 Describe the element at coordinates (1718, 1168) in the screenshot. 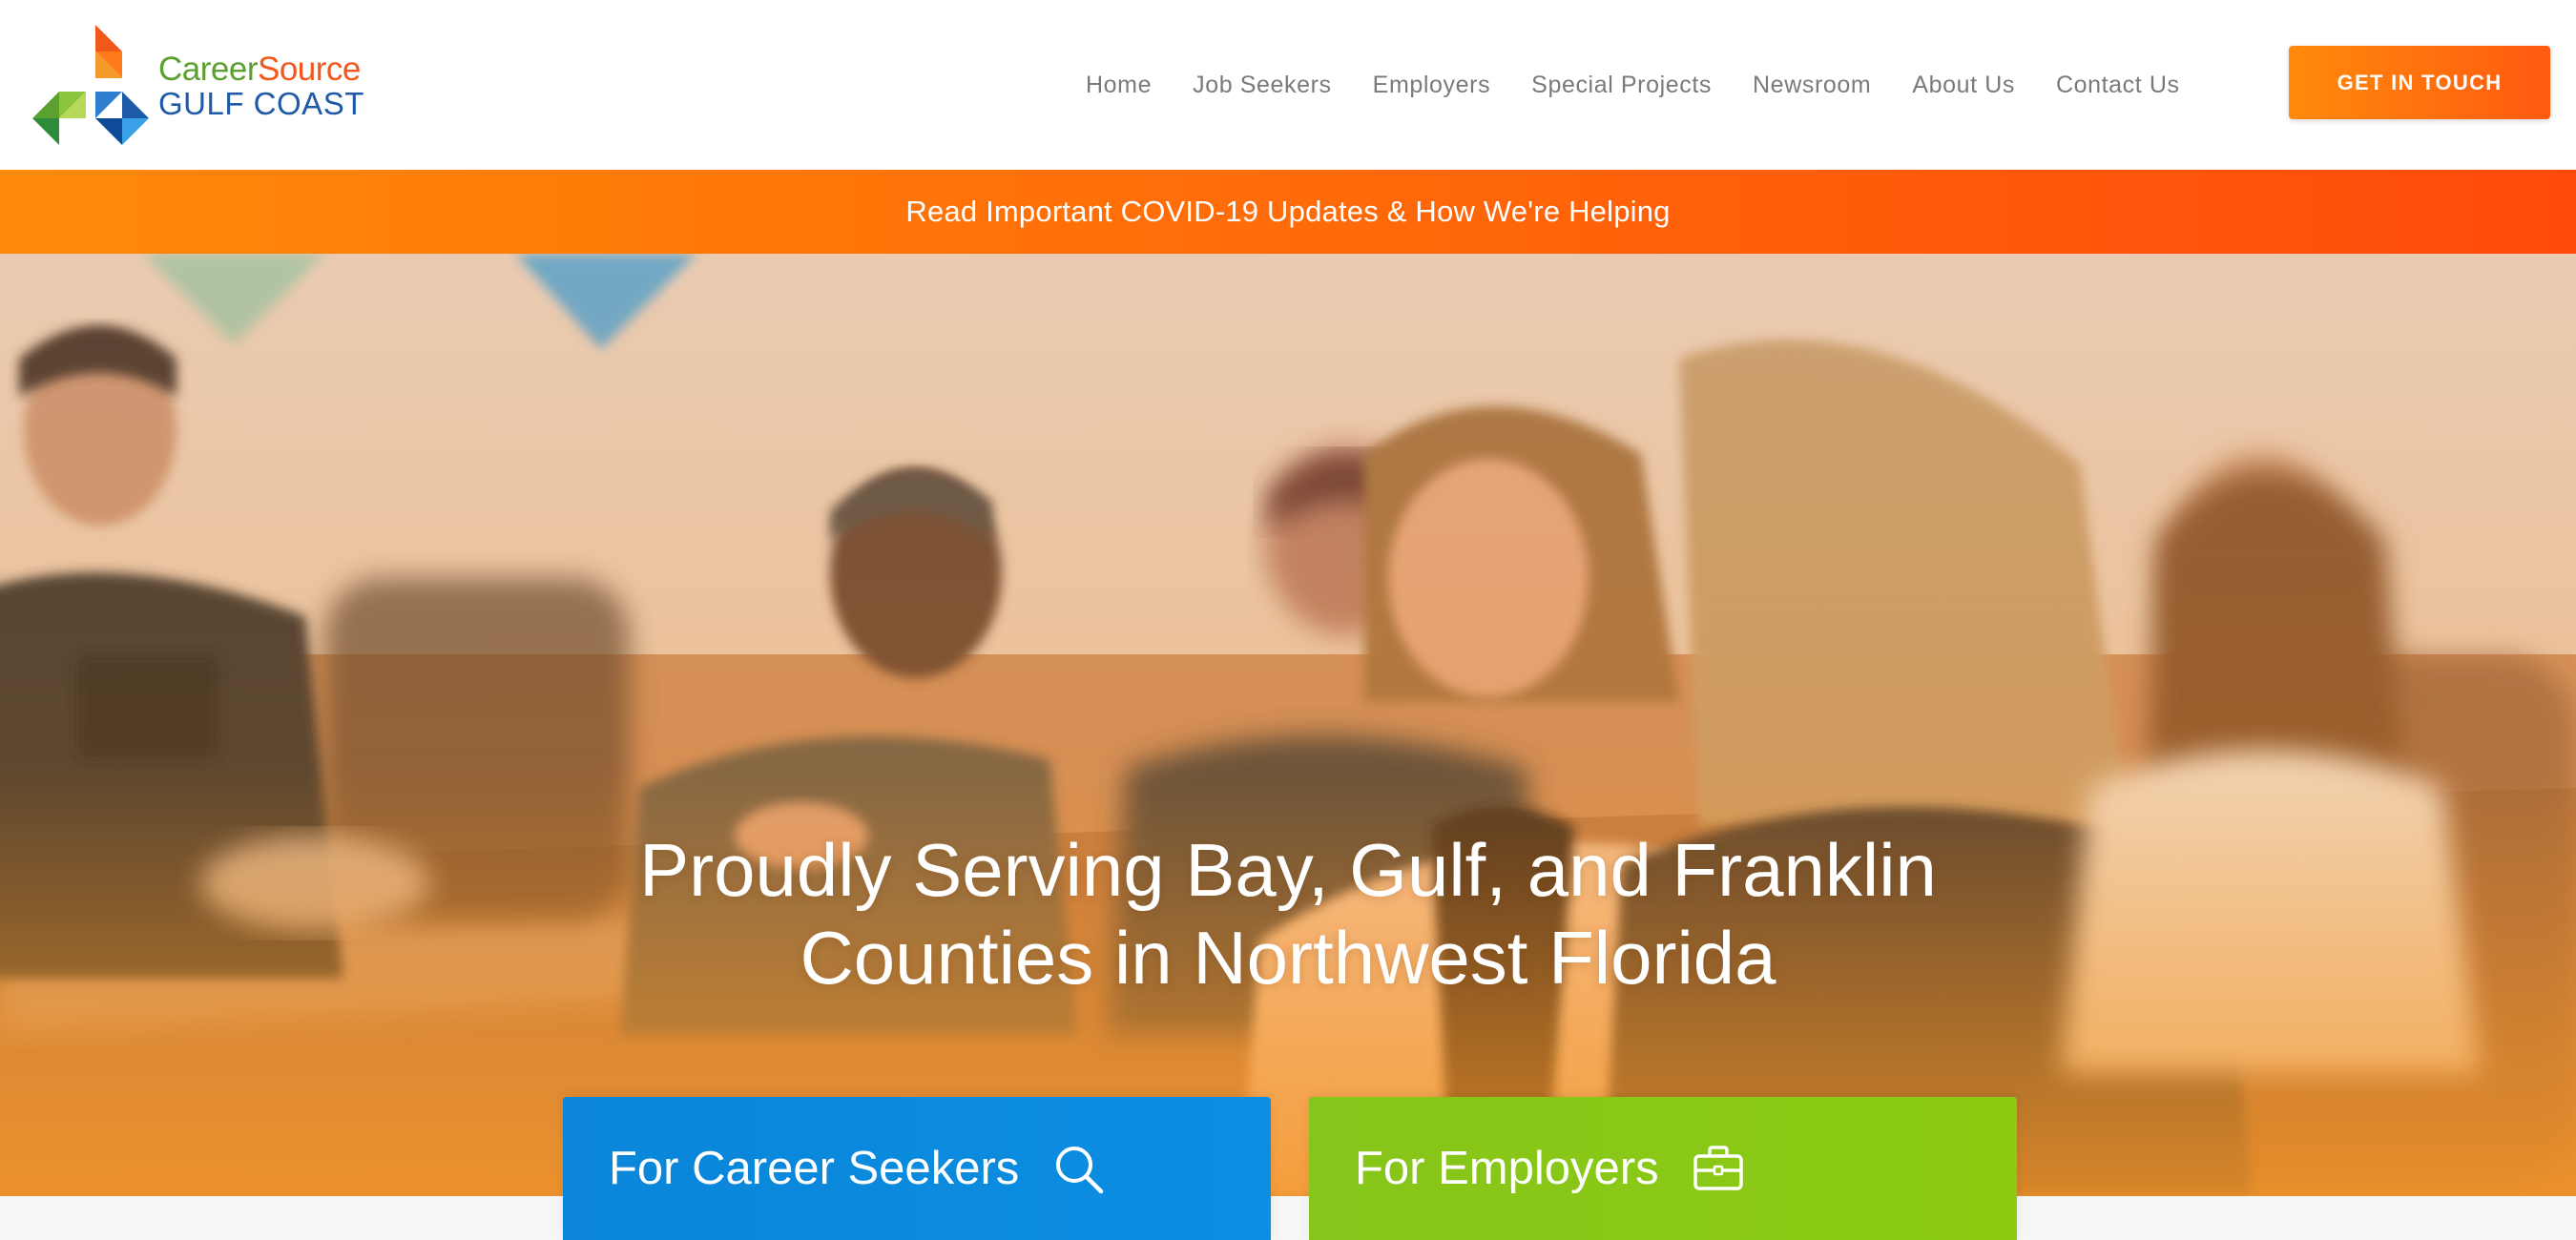

I see `briefcase-icon` at that location.